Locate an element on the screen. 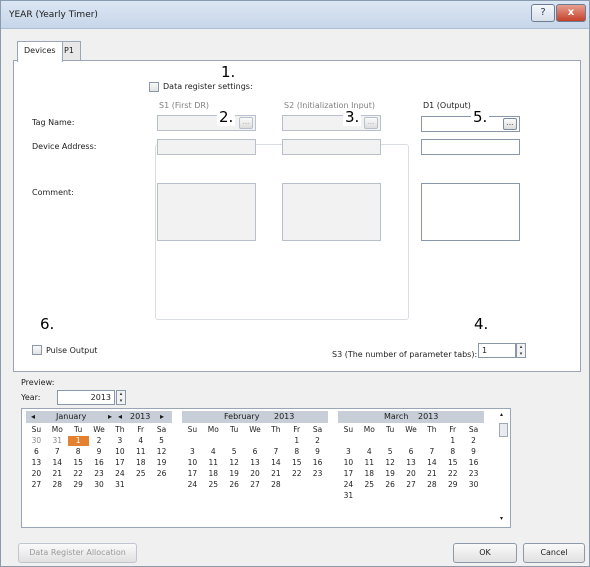 This screenshot has height=567, width=590. year-spinner: ▴ ▾ is located at coordinates (121, 397).